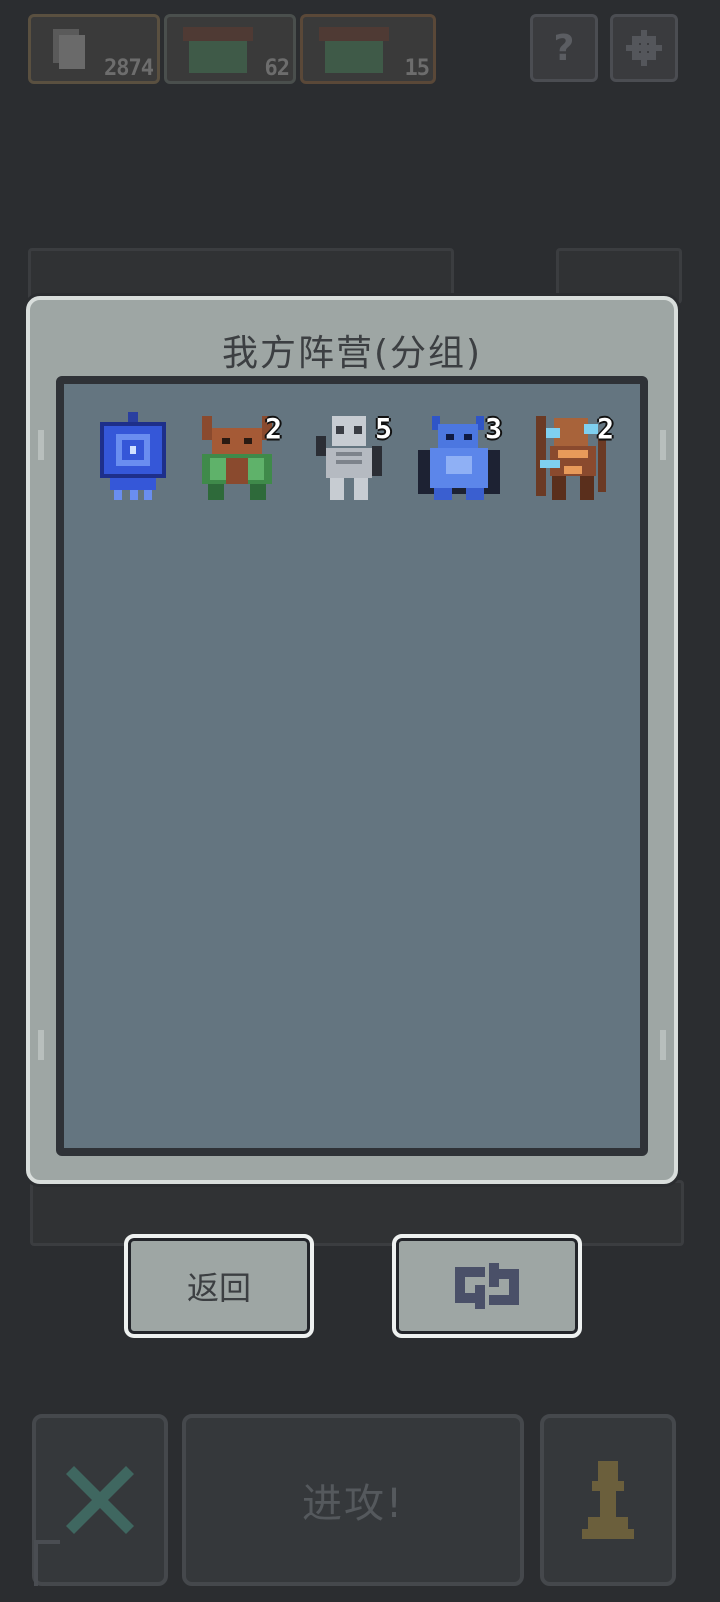 The image size is (720, 1602). I want to click on resource-value: 15, so click(417, 68).